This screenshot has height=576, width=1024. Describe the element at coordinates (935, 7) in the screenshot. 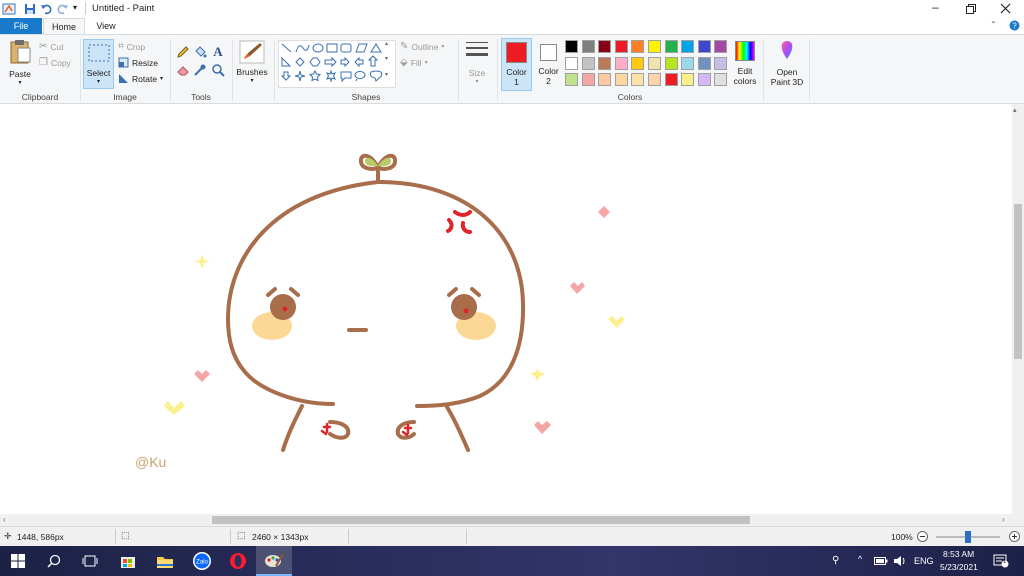

I see `minimize-icon: –` at that location.